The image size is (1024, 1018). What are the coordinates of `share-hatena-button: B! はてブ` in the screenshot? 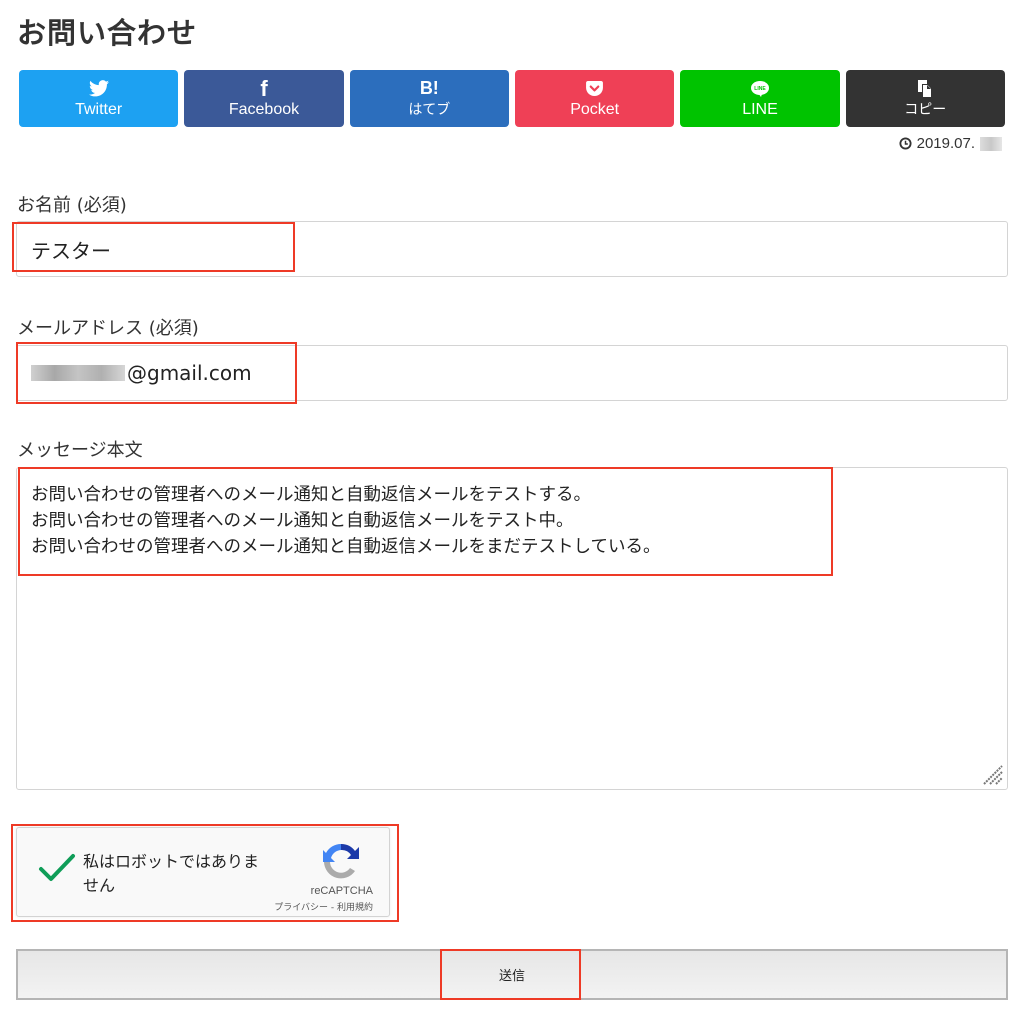 It's located at (429, 98).